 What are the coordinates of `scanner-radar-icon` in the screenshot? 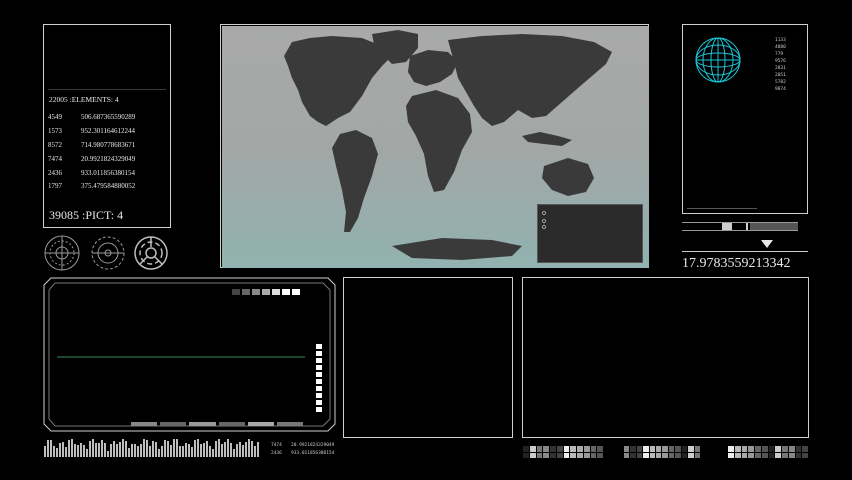 It's located at (151, 253).